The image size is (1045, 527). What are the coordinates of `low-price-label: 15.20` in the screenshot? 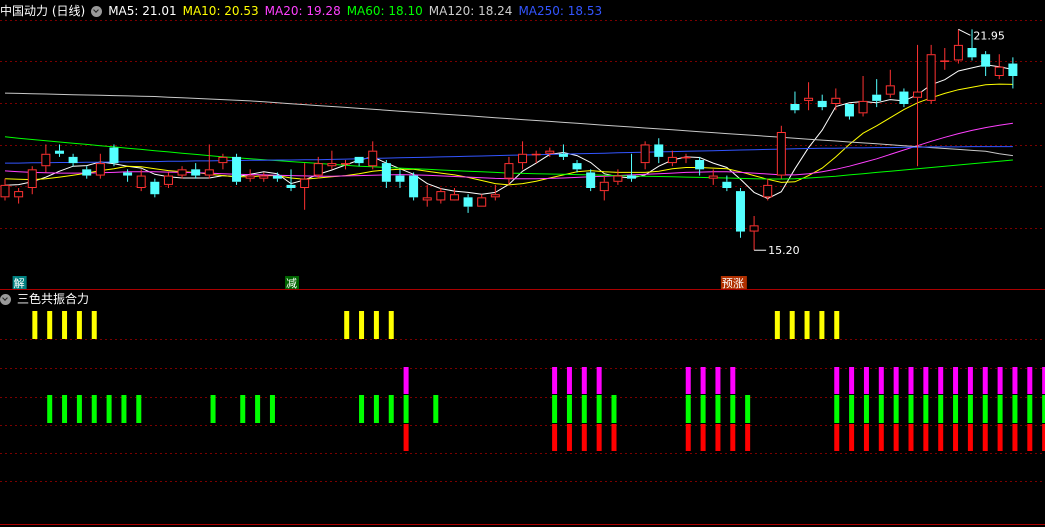 It's located at (784, 250).